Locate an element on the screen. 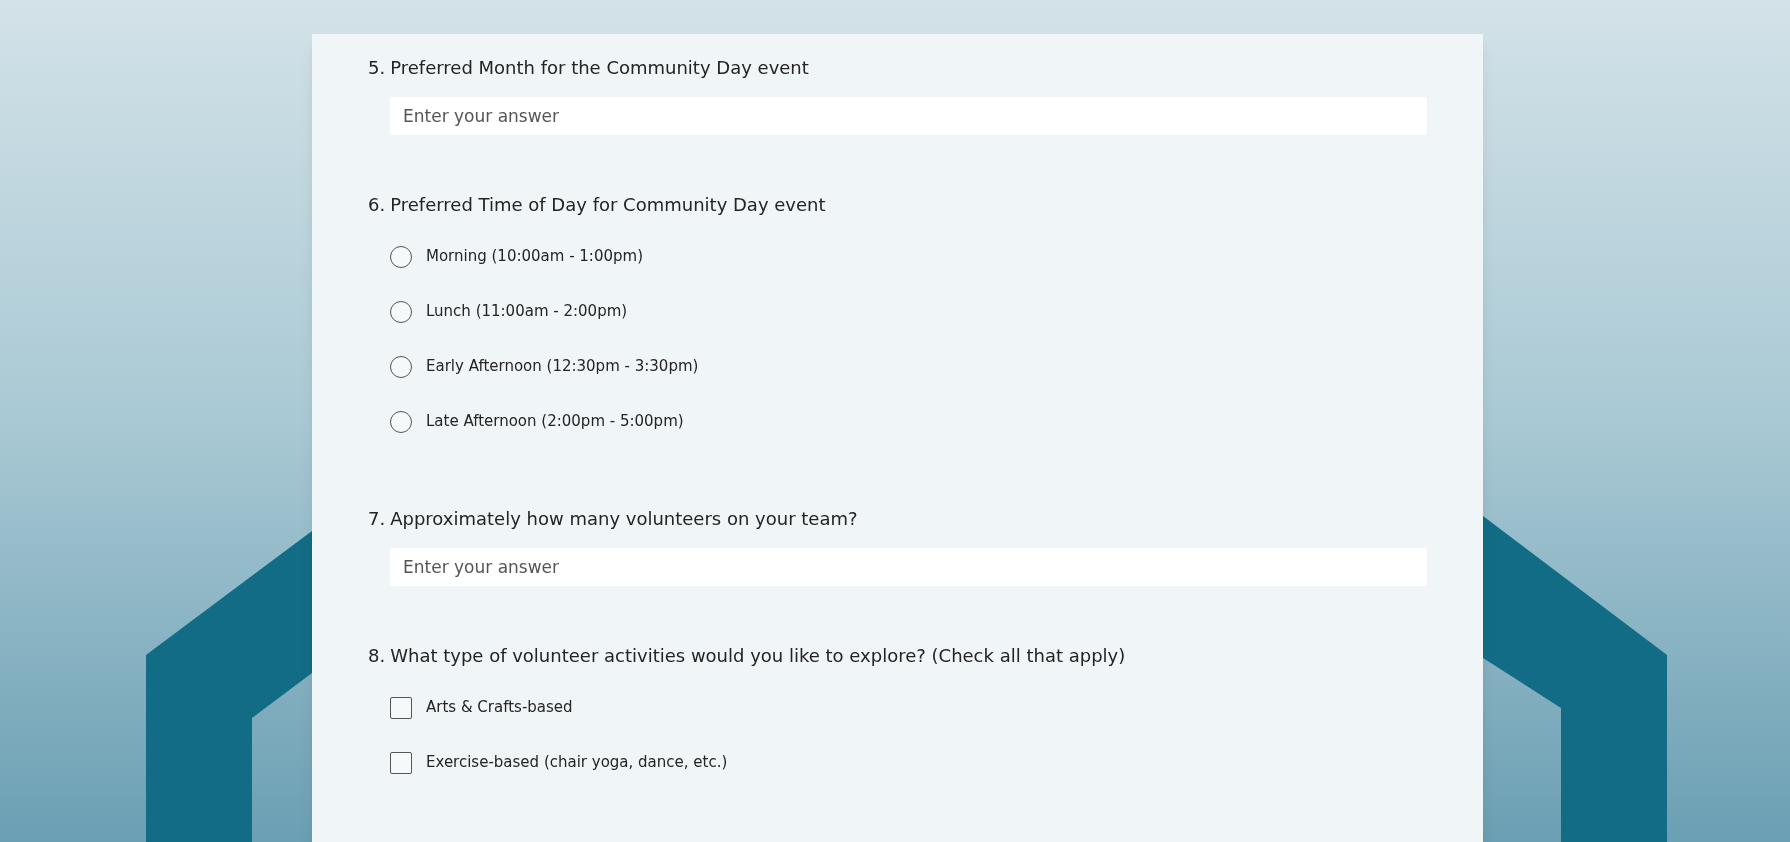  question-number: 8. is located at coordinates (377, 656).